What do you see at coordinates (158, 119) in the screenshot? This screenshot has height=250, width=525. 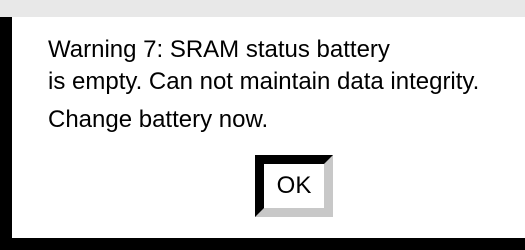 I see `warning-message-line-3: Change battery now.` at bounding box center [158, 119].